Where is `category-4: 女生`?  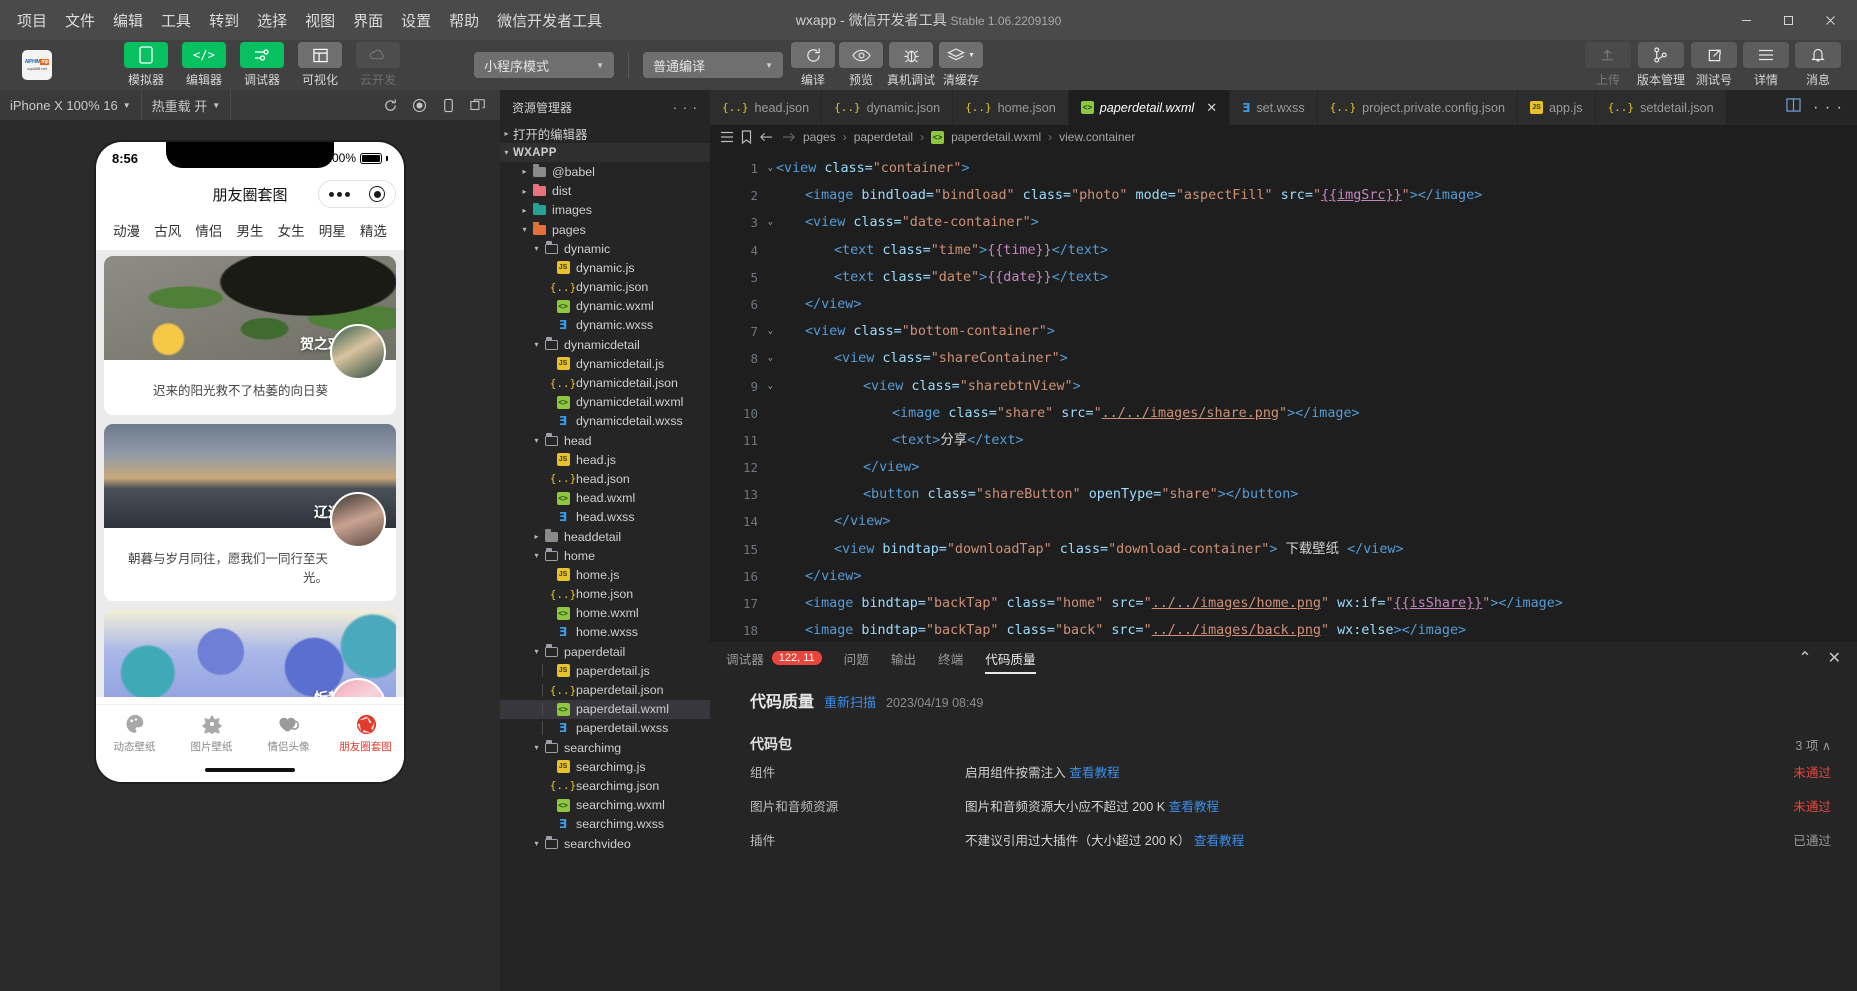
category-4: 女生 is located at coordinates (291, 230).